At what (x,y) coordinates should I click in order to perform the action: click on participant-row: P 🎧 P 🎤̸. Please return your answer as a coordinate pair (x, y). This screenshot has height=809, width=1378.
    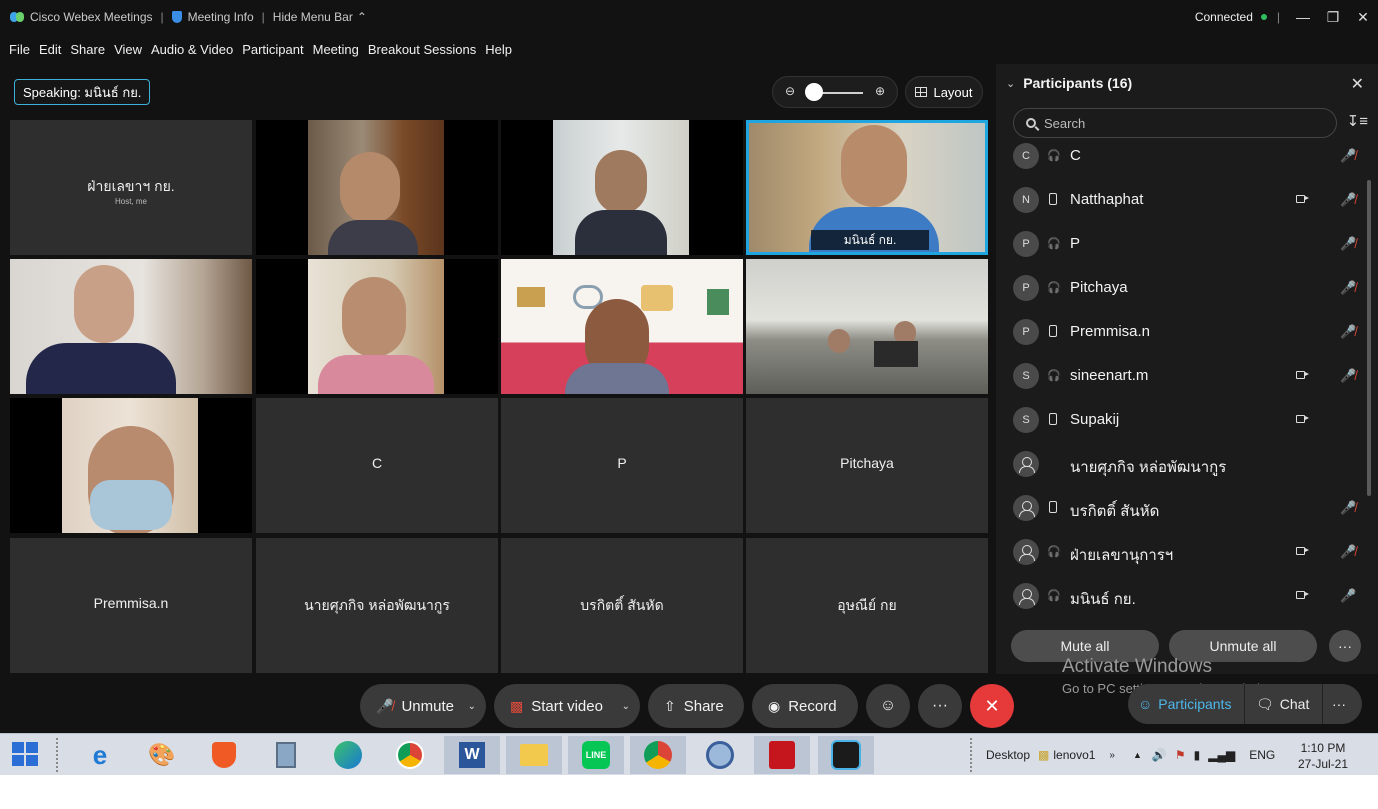
    Looking at the image, I should click on (1181, 244).